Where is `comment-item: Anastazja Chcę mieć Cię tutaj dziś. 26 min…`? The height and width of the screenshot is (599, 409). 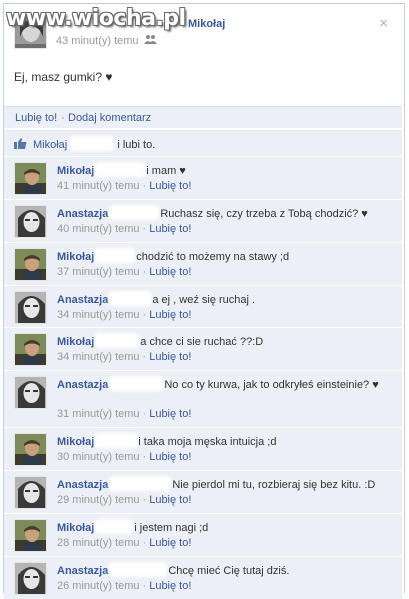
comment-item: Anastazja Chcę mieć Cię tutaj dziś. 26 min… is located at coordinates (203, 577).